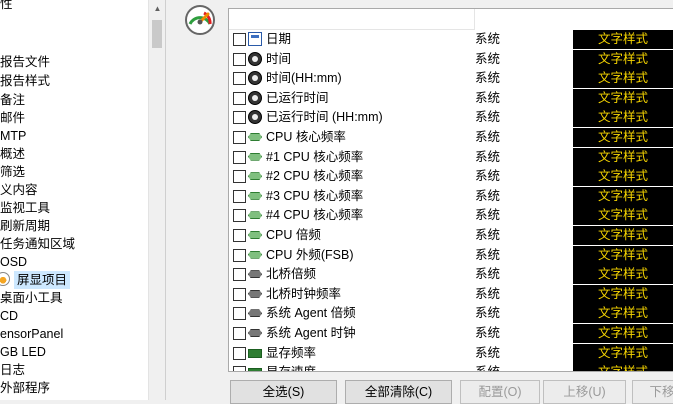 This screenshot has width=673, height=404. Describe the element at coordinates (19, 190) in the screenshot. I see `tree-item-custom-content: 义内容` at that location.